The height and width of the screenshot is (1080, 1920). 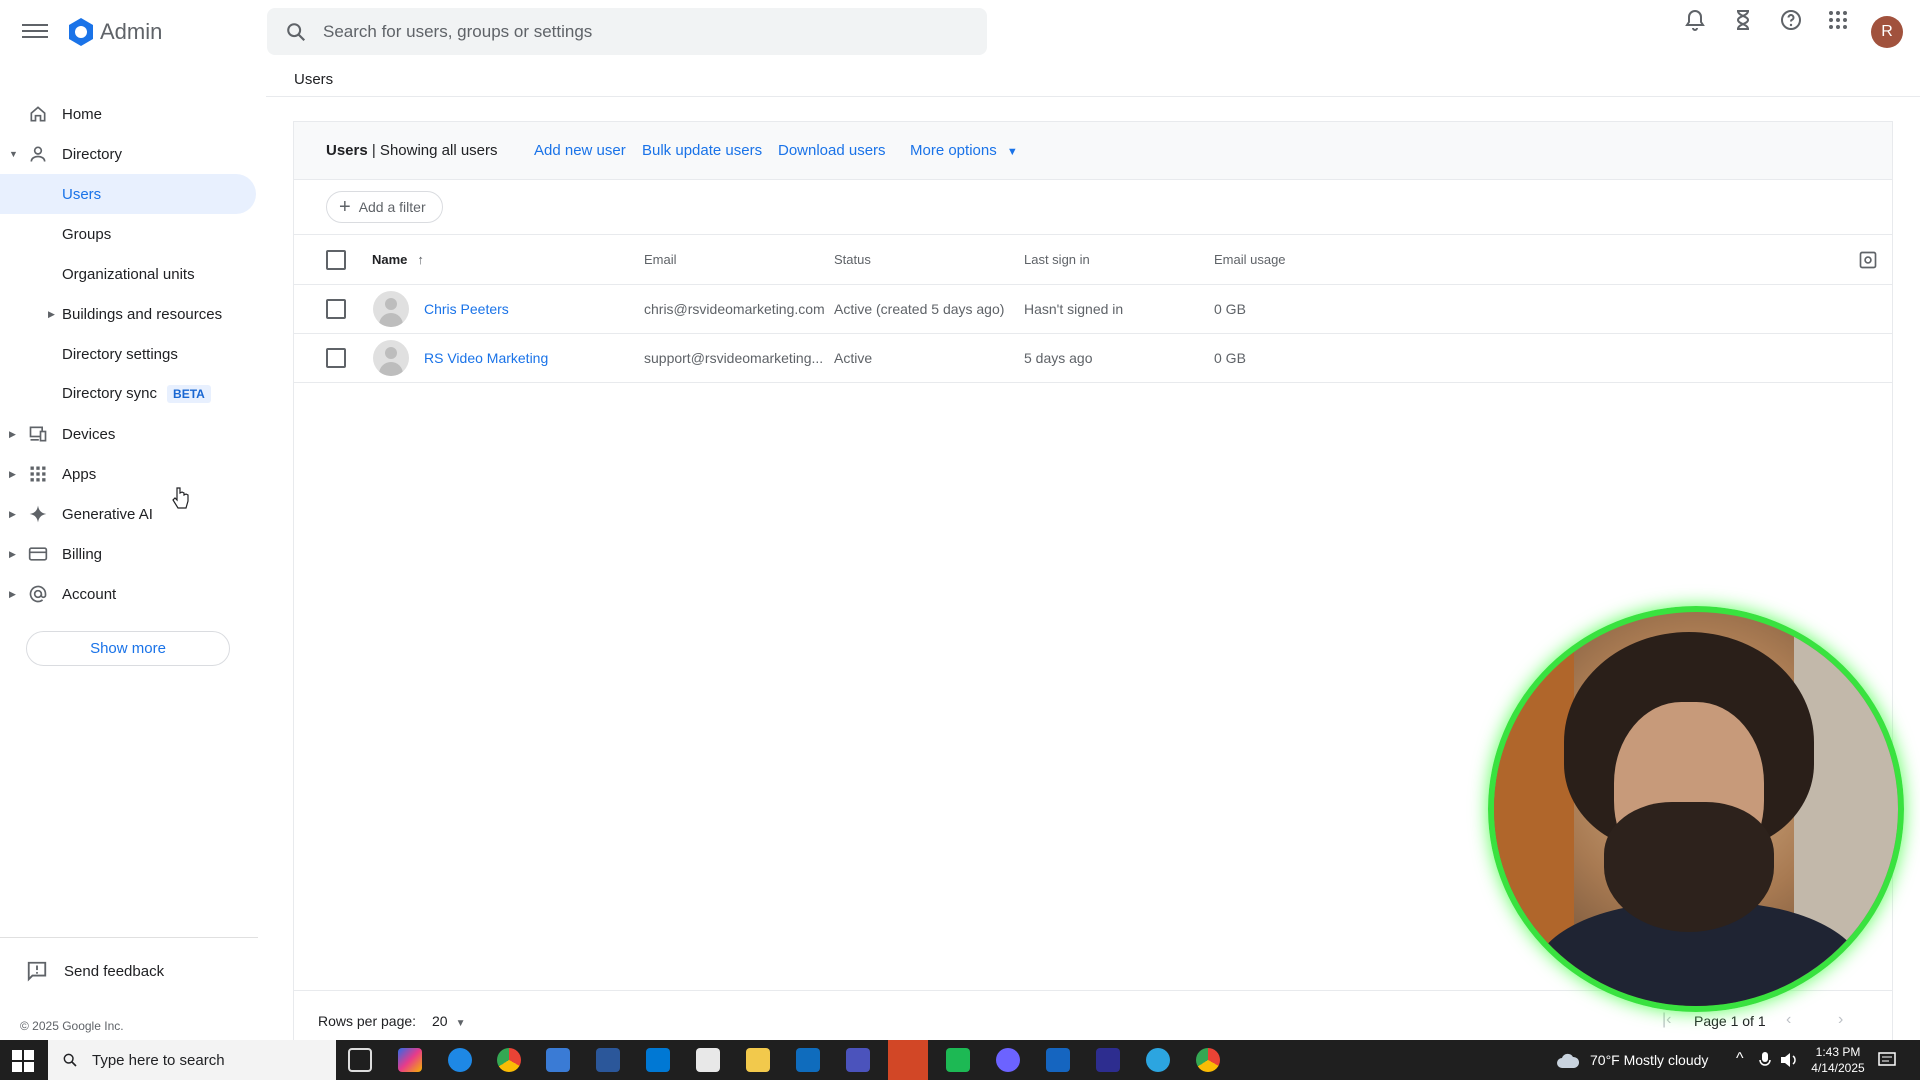 I want to click on dropdown-arrow-icon: ▼, so click(x=460, y=1023).